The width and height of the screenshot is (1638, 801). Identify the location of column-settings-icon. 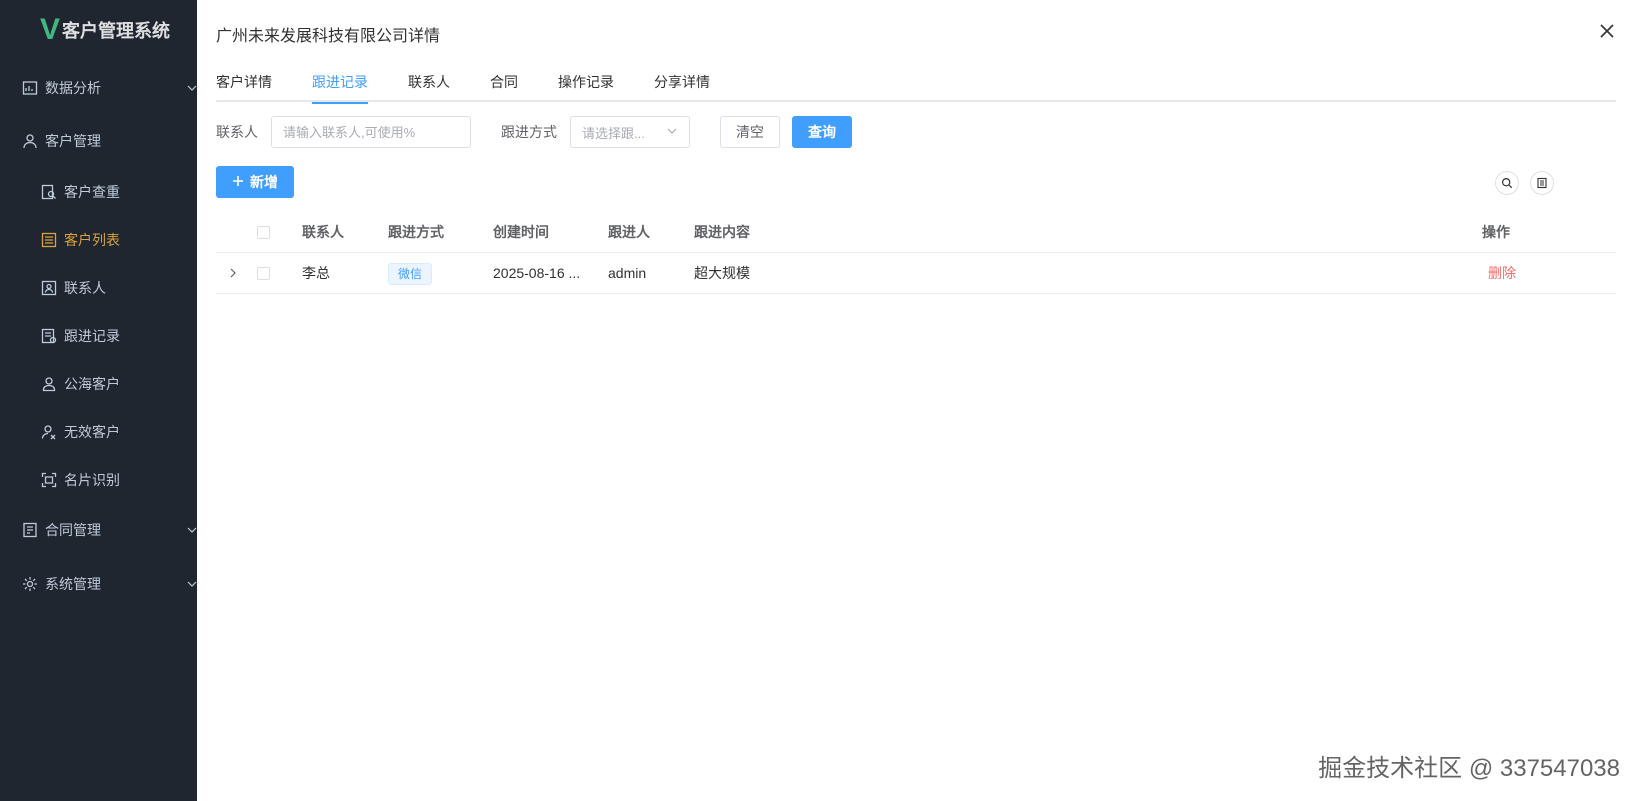
(1542, 183).